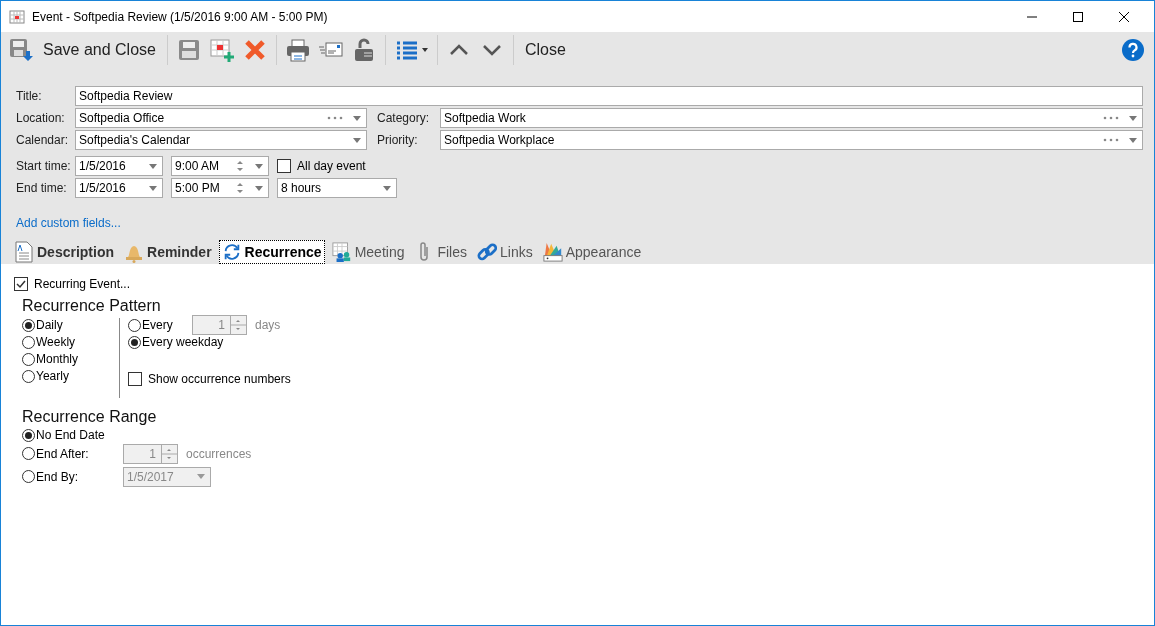 The image size is (1155, 626). Describe the element at coordinates (180, 16) in the screenshot. I see `window-title: Event - Softpedia Review (1/5/2016 9:00 AM - 5:00 PM)` at that location.